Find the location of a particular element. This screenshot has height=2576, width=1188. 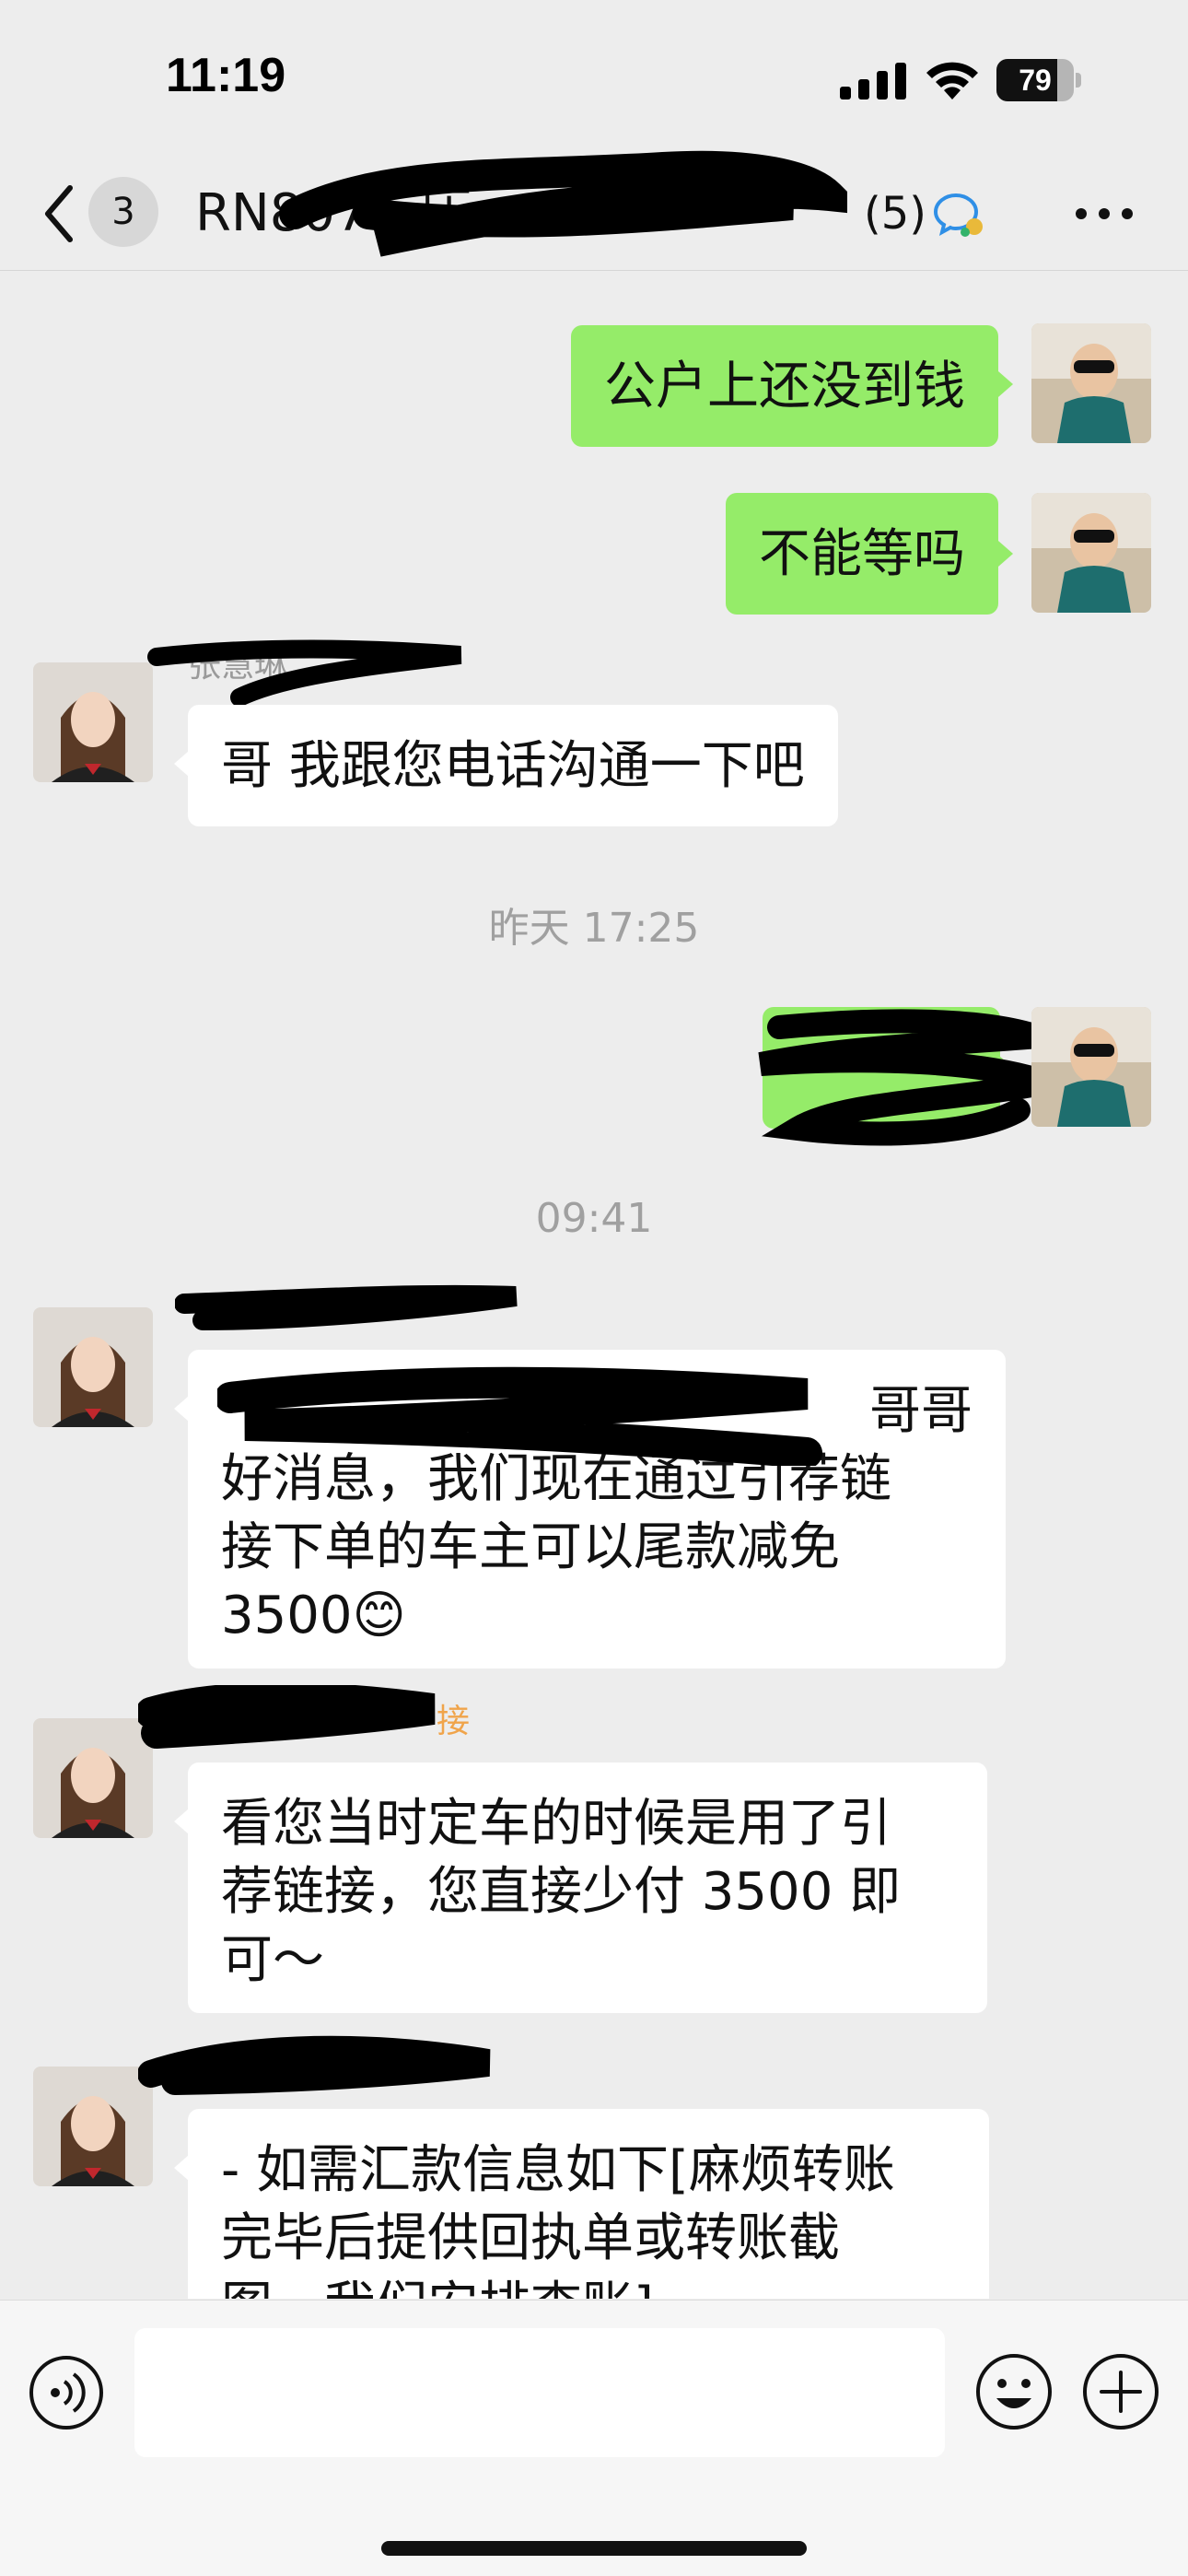

chat-input-bar is located at coordinates (594, 2438).